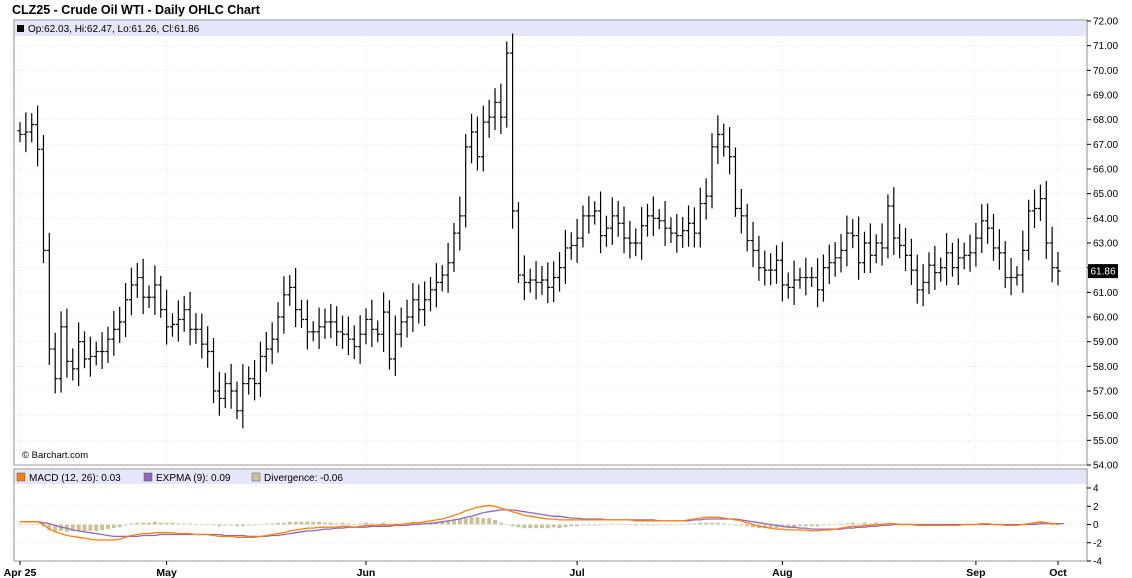 This screenshot has height=578, width=1132. Describe the element at coordinates (1105, 120) in the screenshot. I see `price-y-tick-label: 68.00` at that location.